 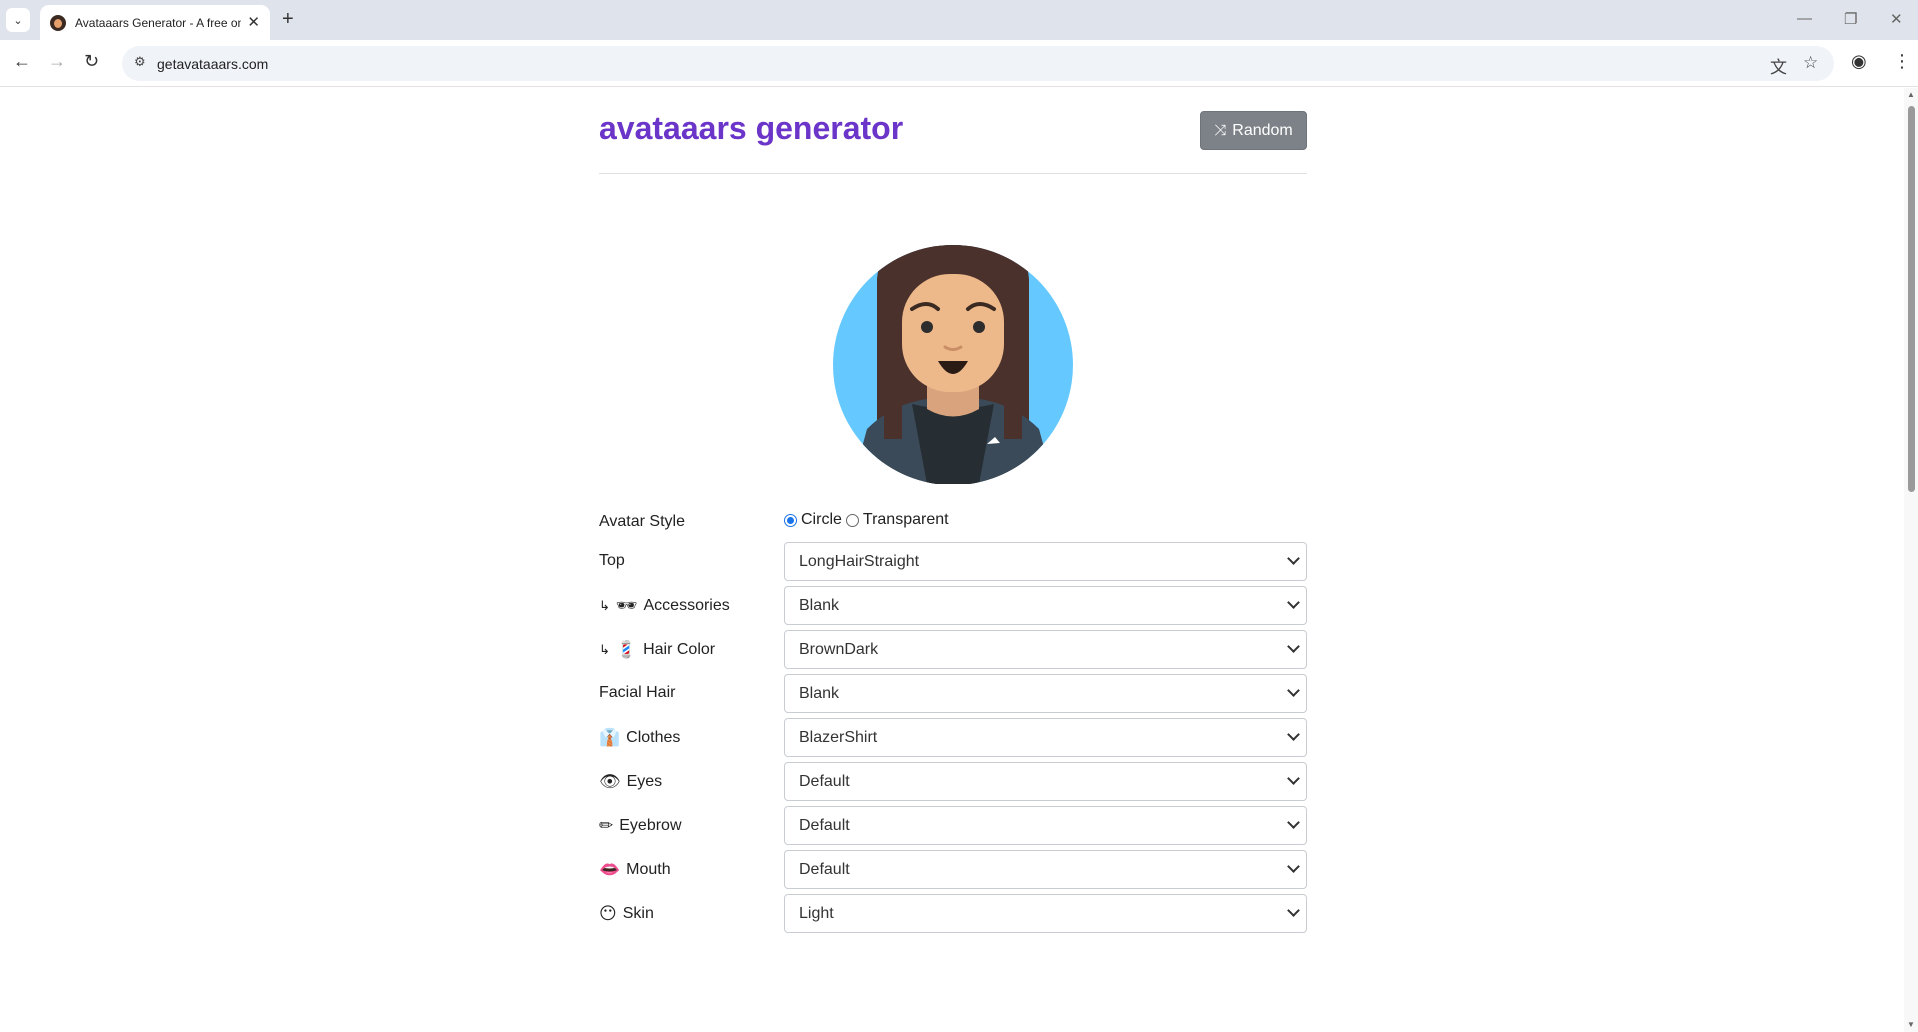 What do you see at coordinates (1045, 649) in the screenshot?
I see `hair-color-select: BrownDark` at bounding box center [1045, 649].